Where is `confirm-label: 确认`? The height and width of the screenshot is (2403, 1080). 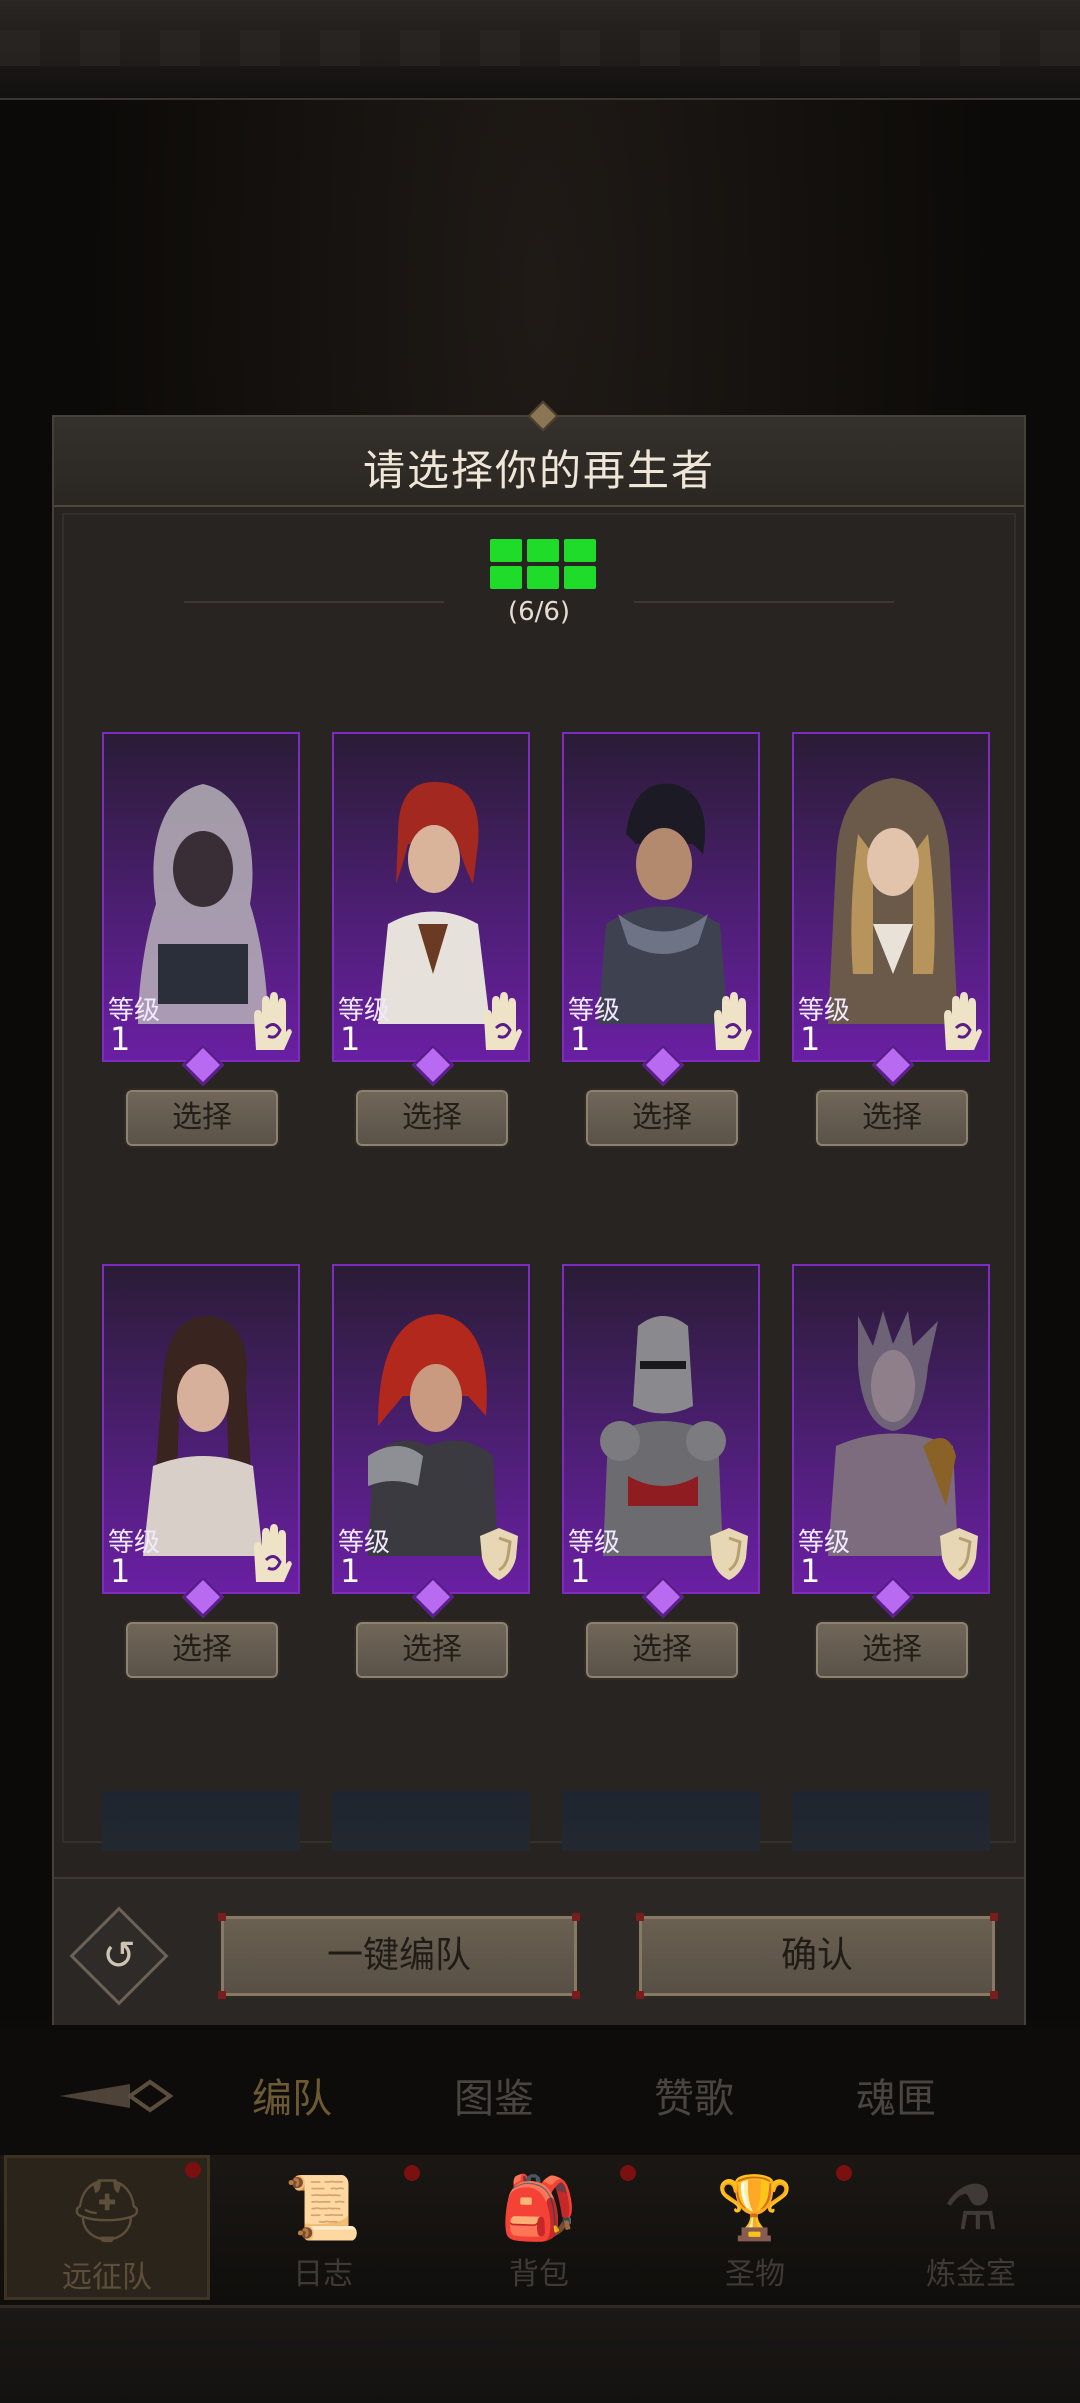 confirm-label: 确认 is located at coordinates (816, 1955).